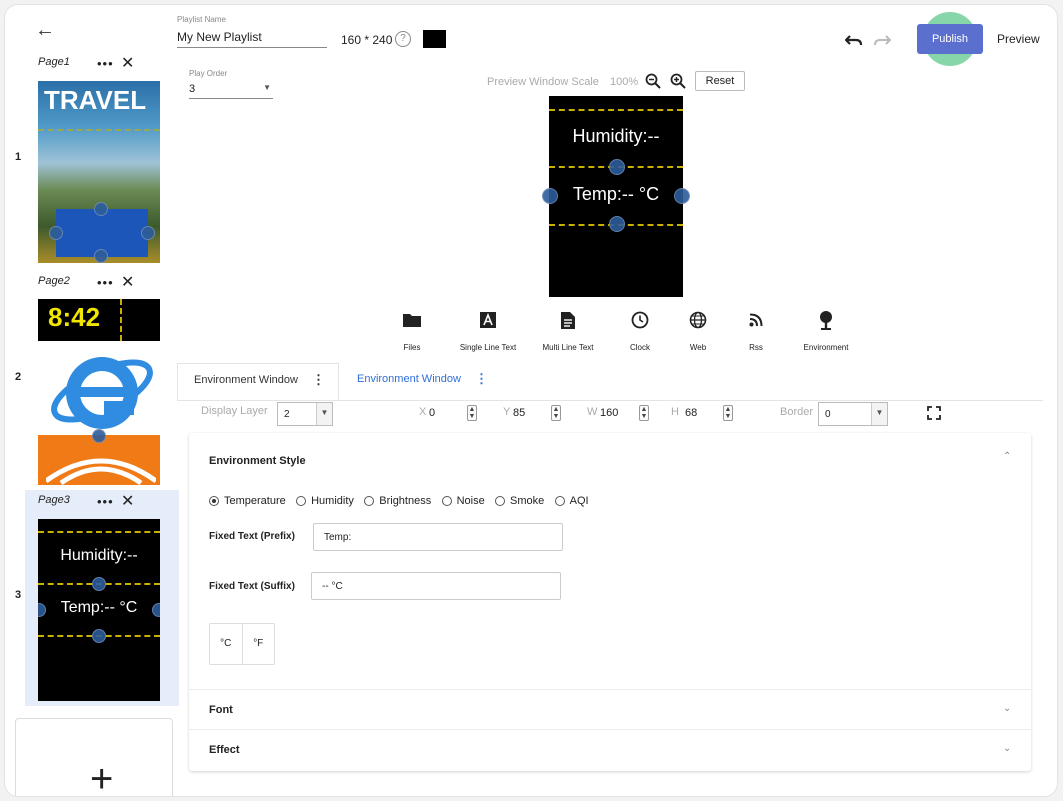 The height and width of the screenshot is (801, 1063). I want to click on page3-more-icon: •••, so click(105, 501).